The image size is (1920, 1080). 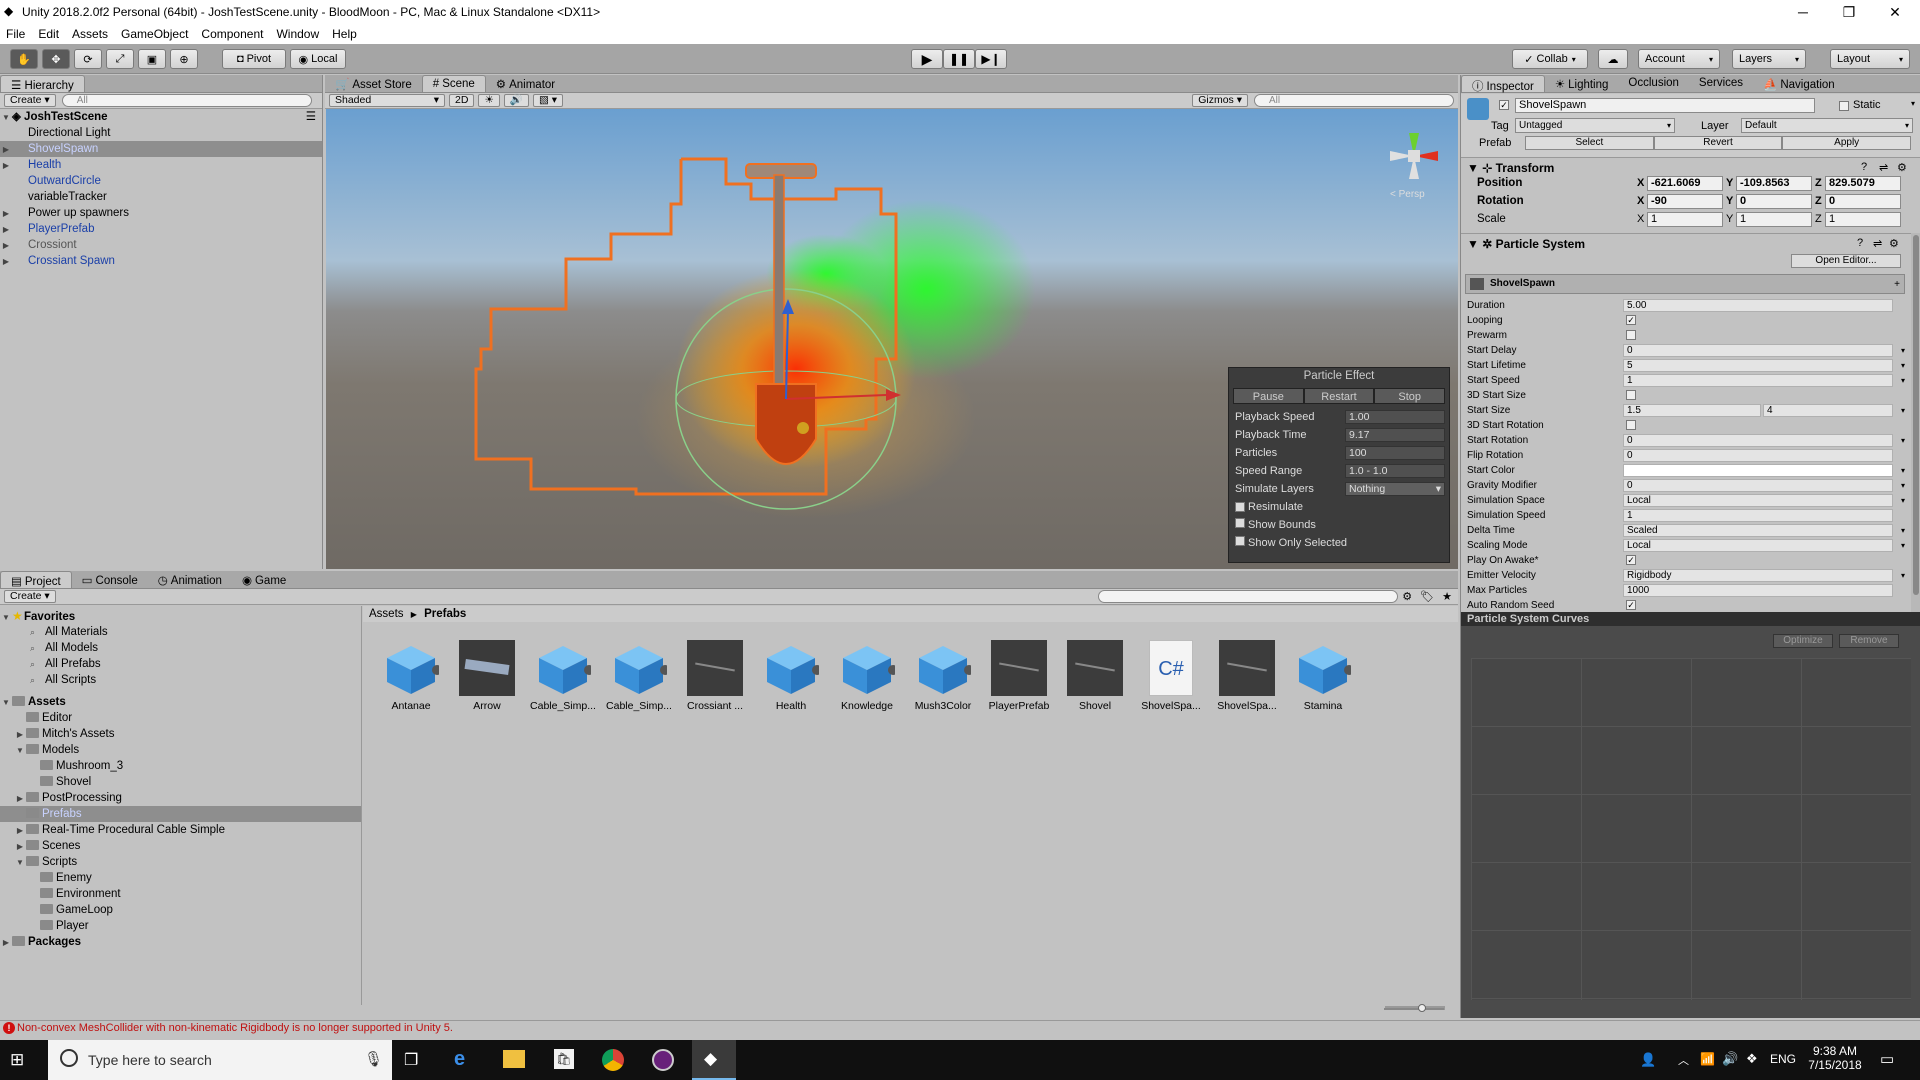 I want to click on expand-arrow-icon: ▼, so click(x=20, y=751).